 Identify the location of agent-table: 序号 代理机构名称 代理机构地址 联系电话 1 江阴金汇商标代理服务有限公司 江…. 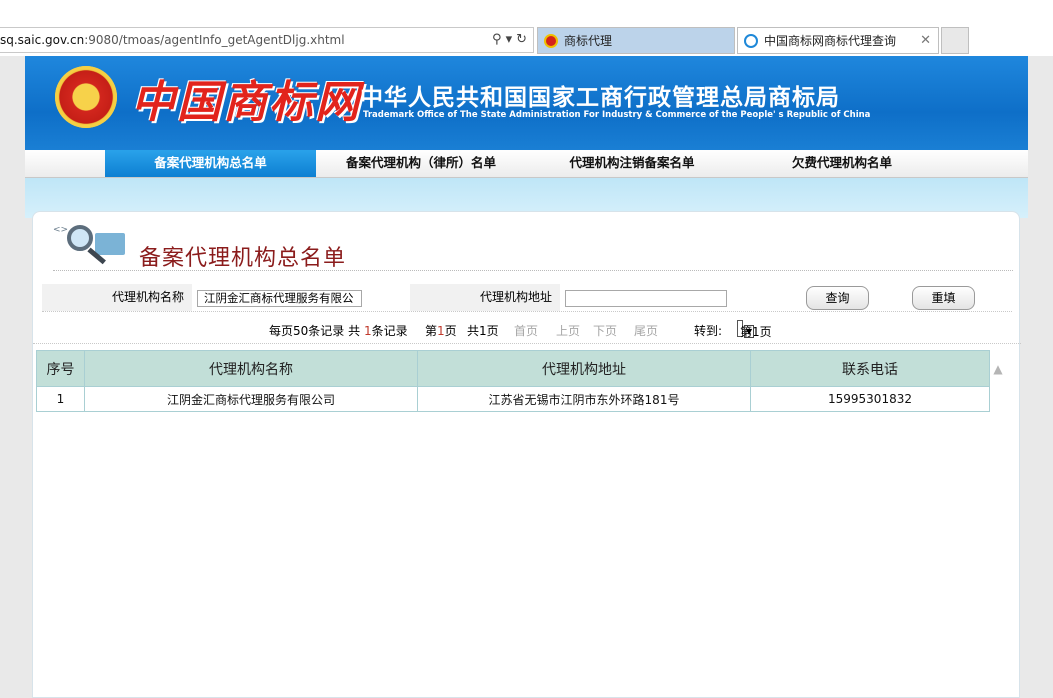
(513, 381).